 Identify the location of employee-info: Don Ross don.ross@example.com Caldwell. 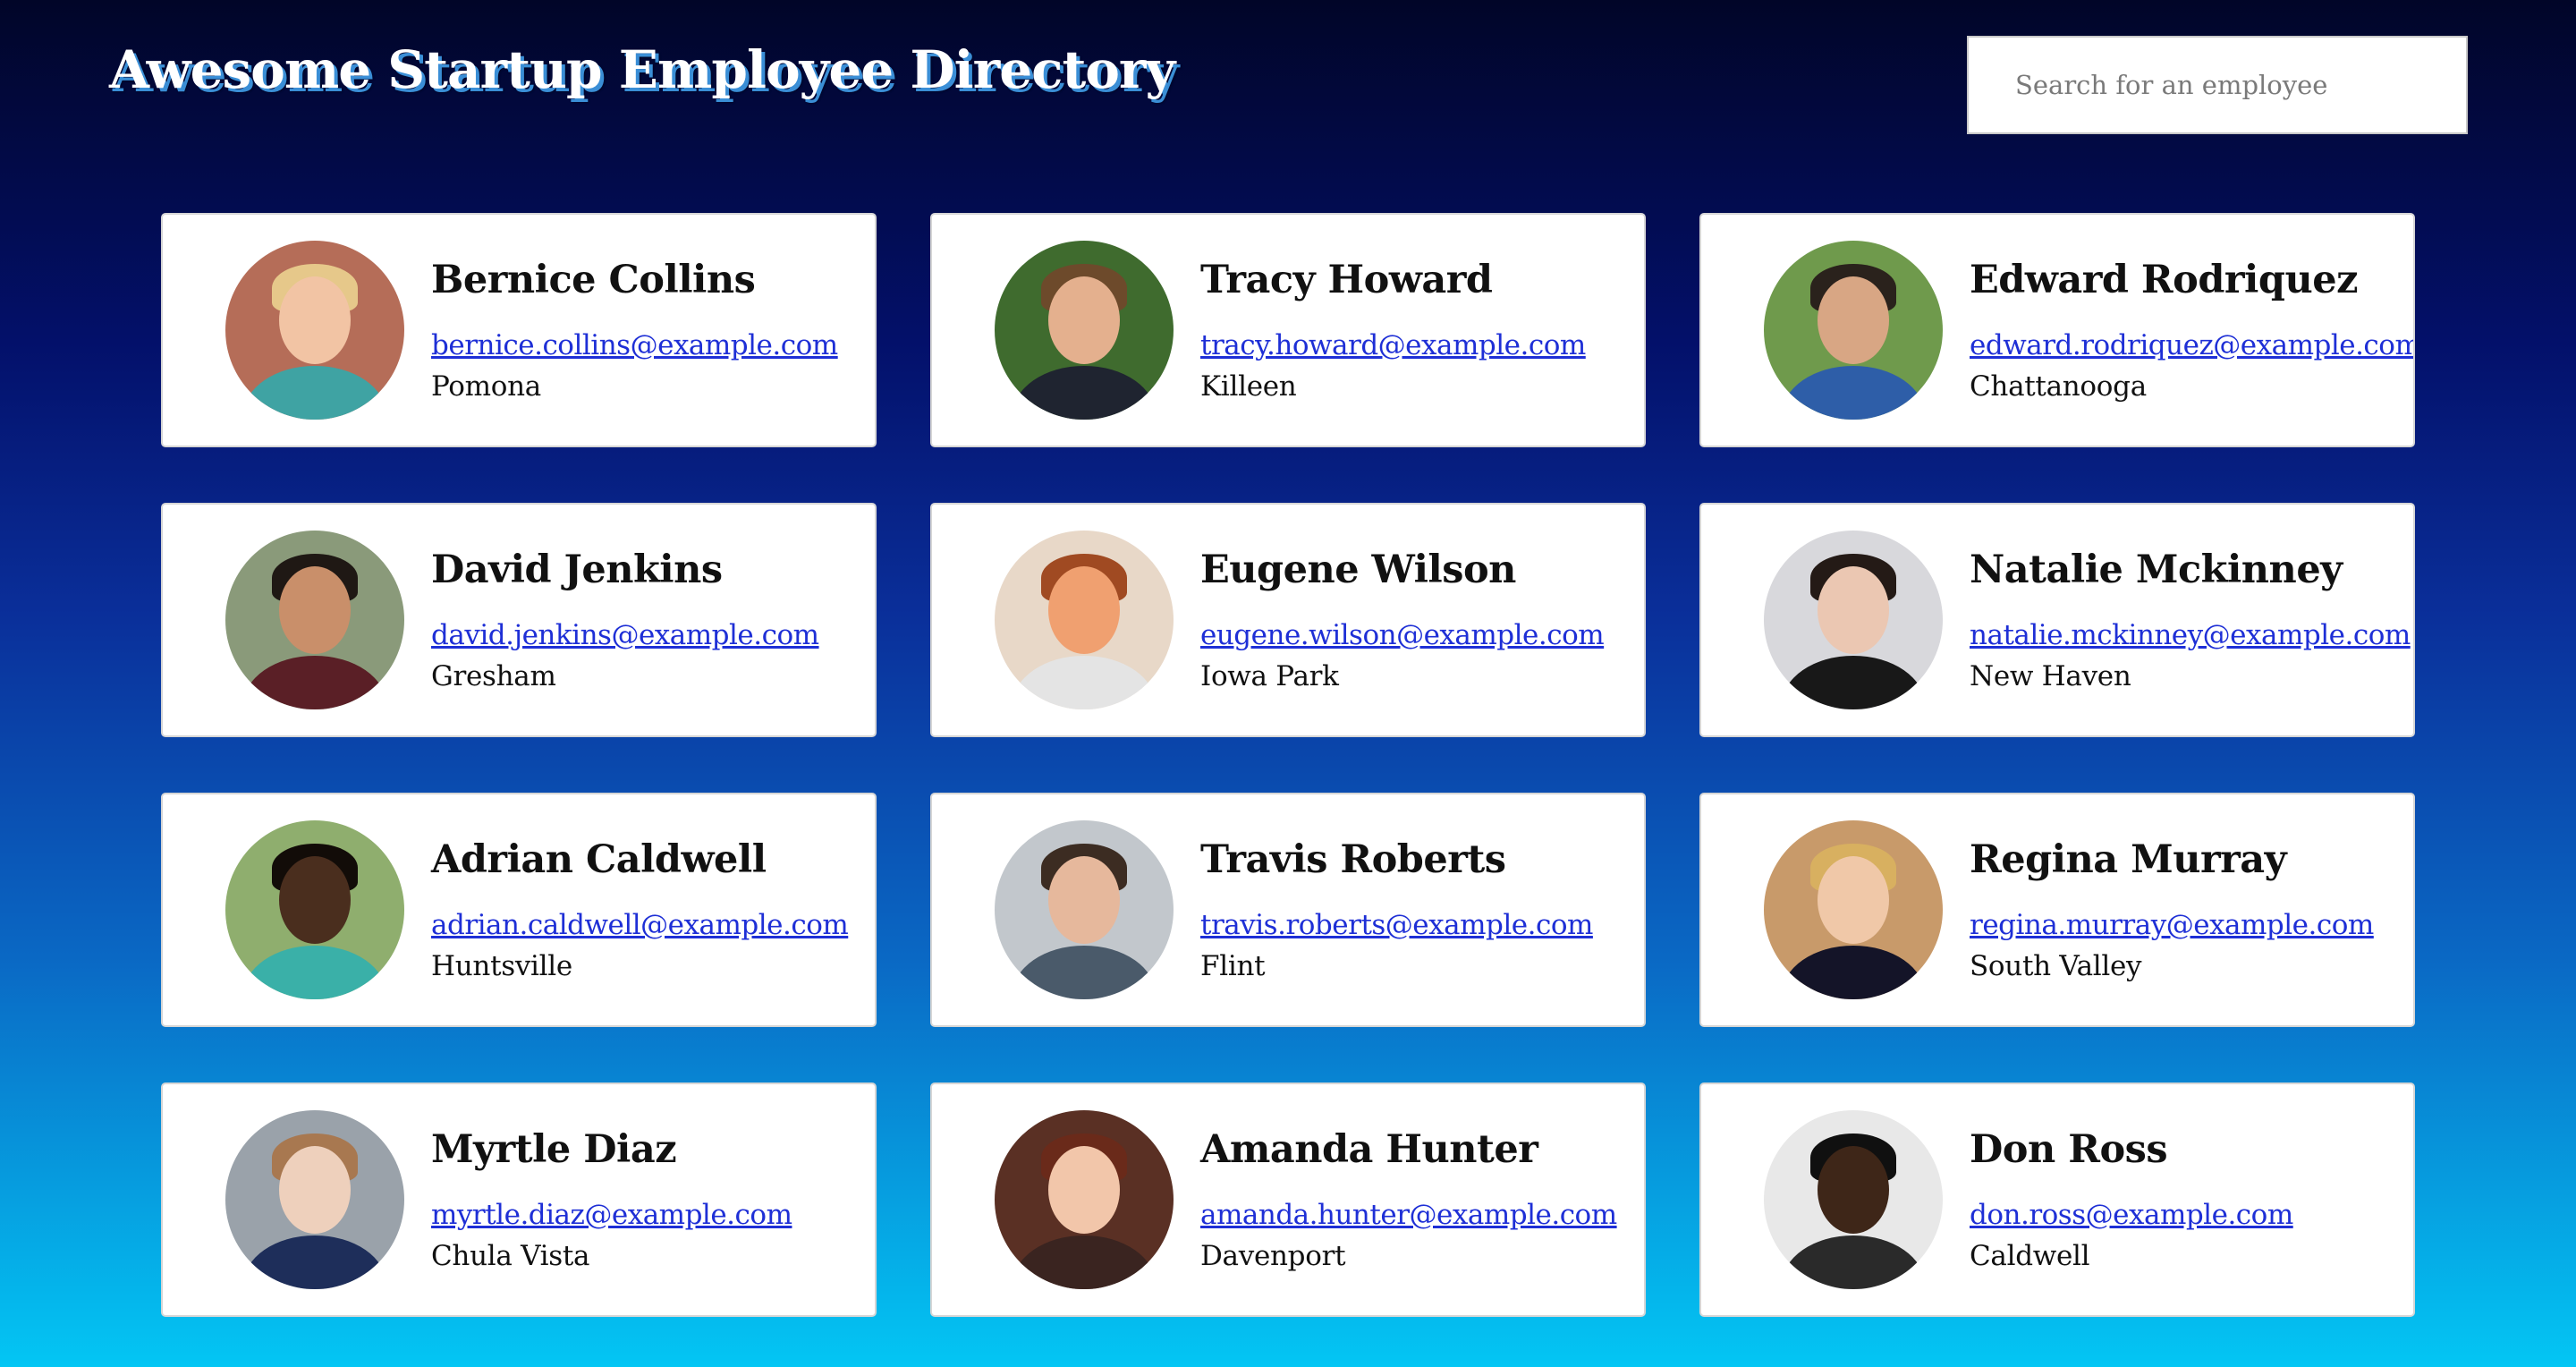
(2131, 1199).